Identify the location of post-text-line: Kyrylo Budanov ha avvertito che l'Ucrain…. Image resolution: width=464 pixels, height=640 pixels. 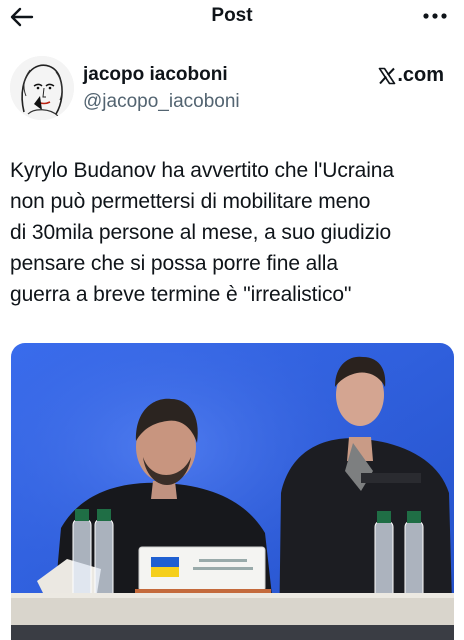
(202, 170).